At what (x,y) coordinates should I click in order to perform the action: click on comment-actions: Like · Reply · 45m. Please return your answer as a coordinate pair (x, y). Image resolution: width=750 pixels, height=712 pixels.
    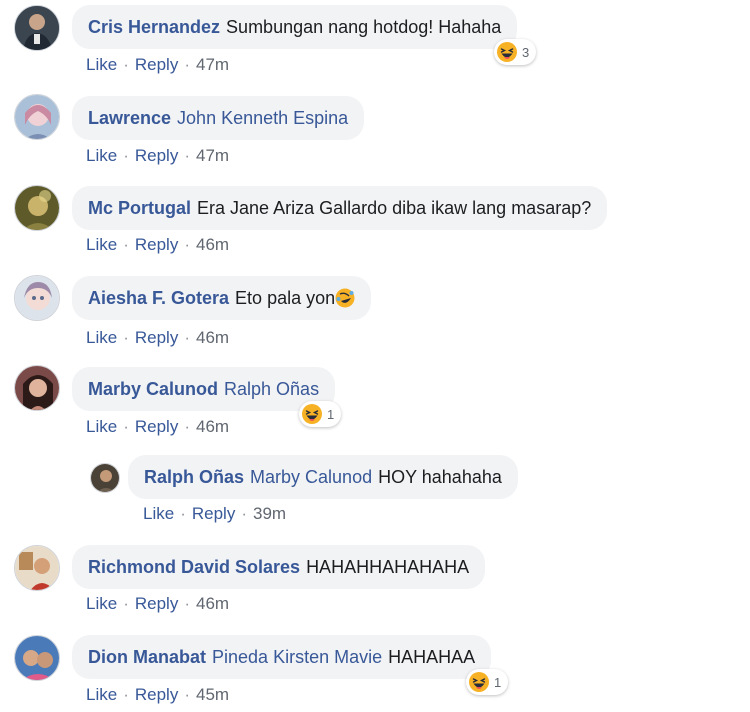
    Looking at the image, I should click on (158, 694).